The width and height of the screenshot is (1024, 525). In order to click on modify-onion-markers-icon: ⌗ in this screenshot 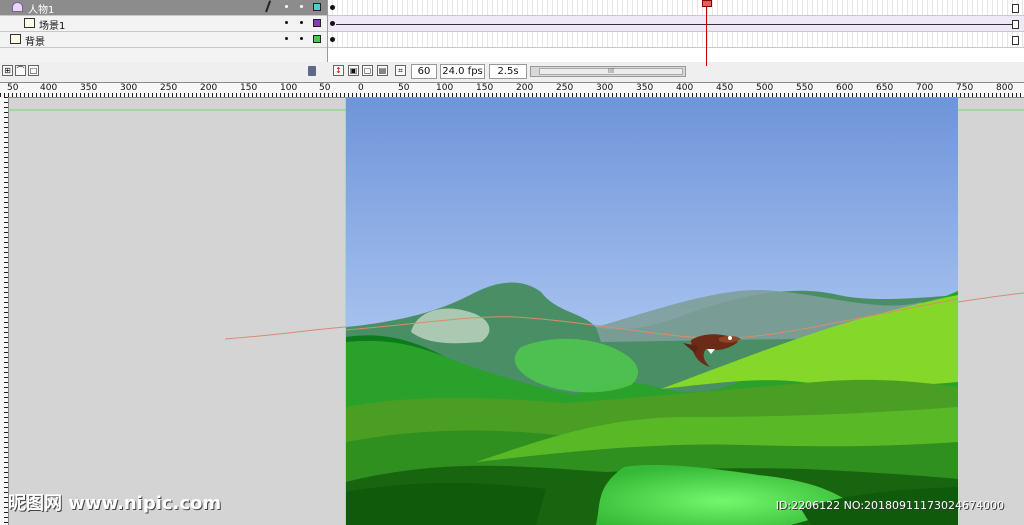, I will do `click(400, 70)`.